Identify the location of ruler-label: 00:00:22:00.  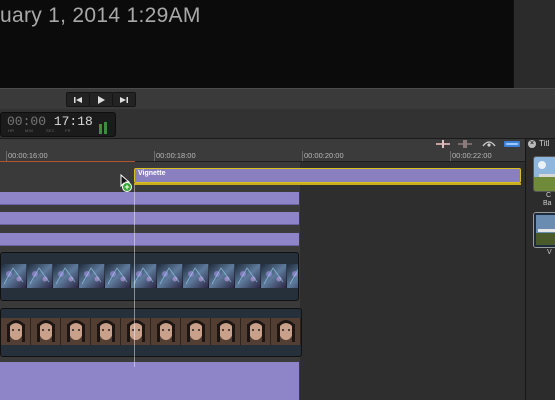
(472, 155).